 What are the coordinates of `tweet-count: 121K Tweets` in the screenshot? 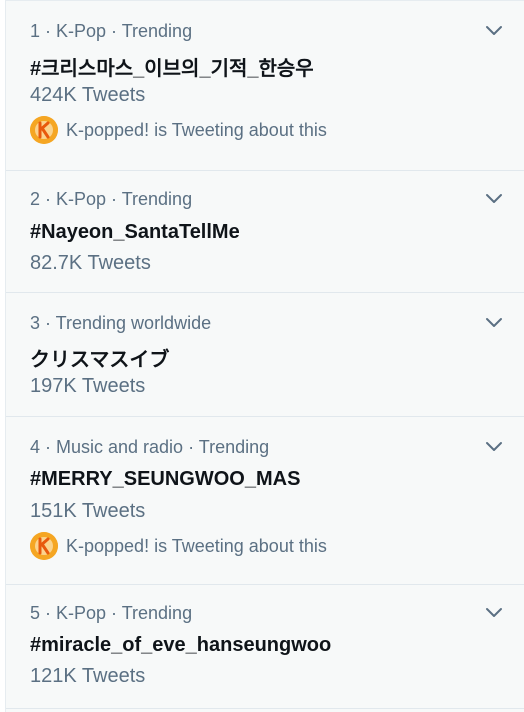 It's located at (88, 676).